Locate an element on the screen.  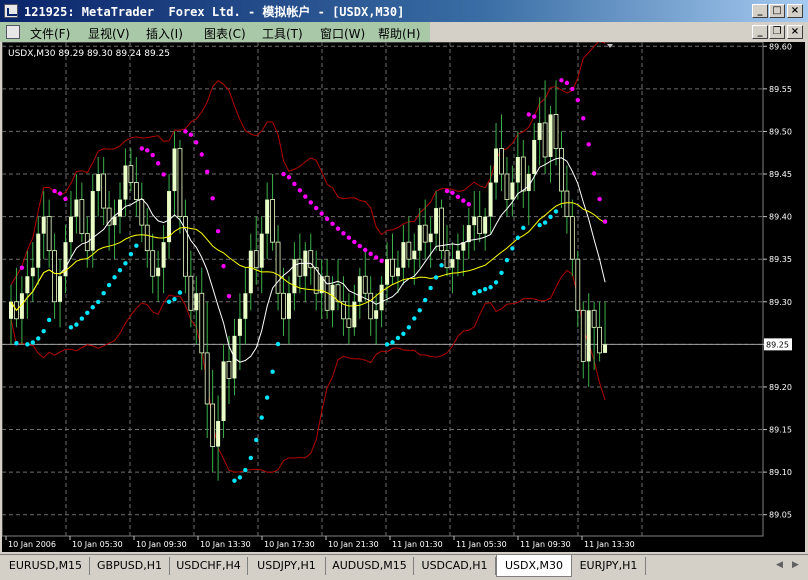
menu-insert: 插入(I) is located at coordinates (164, 33).